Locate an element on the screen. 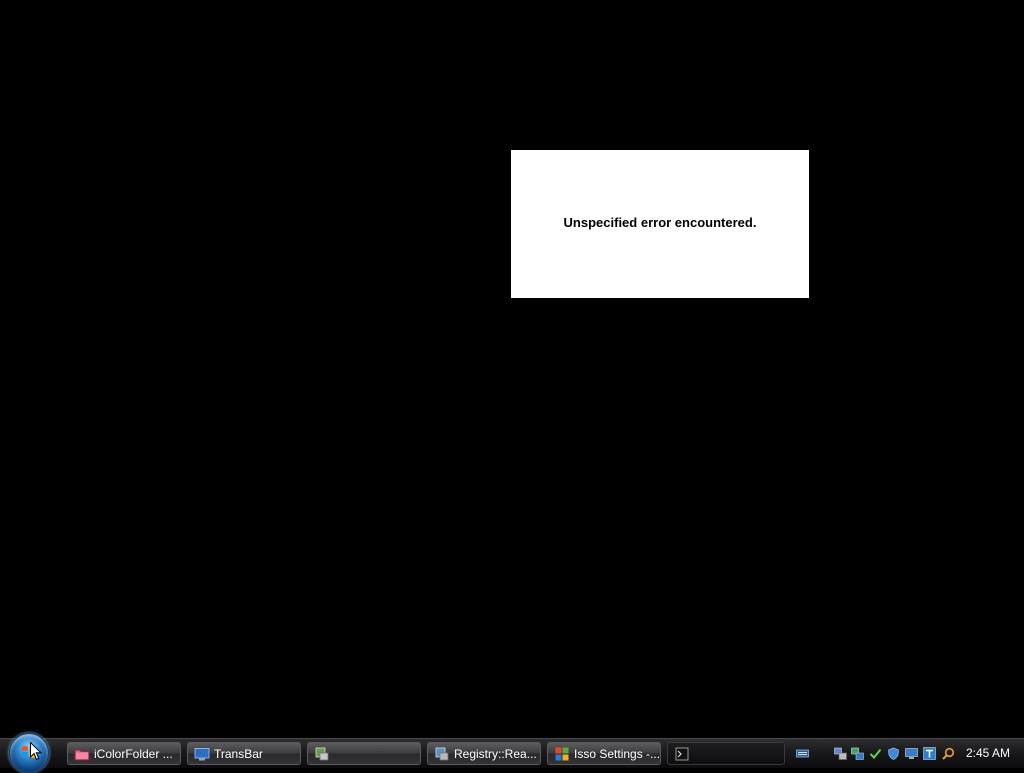 The image size is (1024, 773). settings-icon is located at coordinates (562, 753).